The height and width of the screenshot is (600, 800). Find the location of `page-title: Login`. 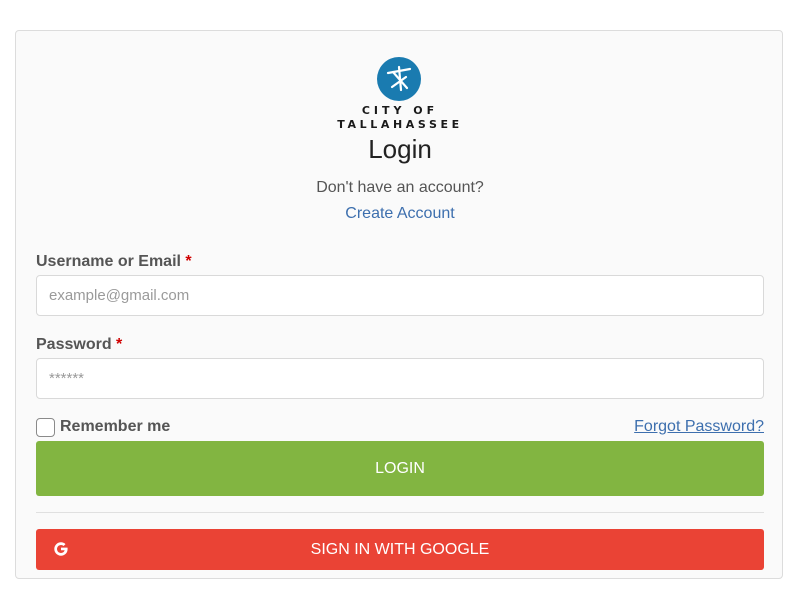

page-title: Login is located at coordinates (400, 149).